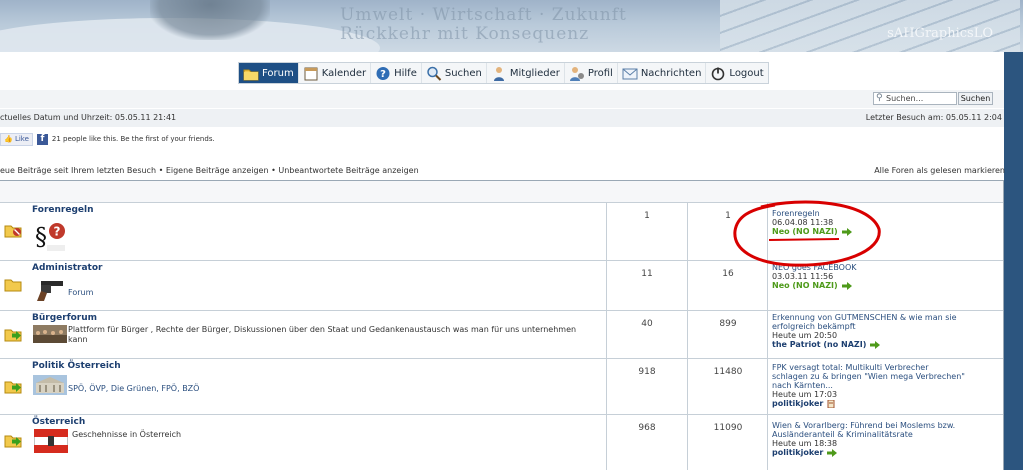 The width and height of the screenshot is (1023, 470). I want to click on topic-count: 40, so click(647, 324).